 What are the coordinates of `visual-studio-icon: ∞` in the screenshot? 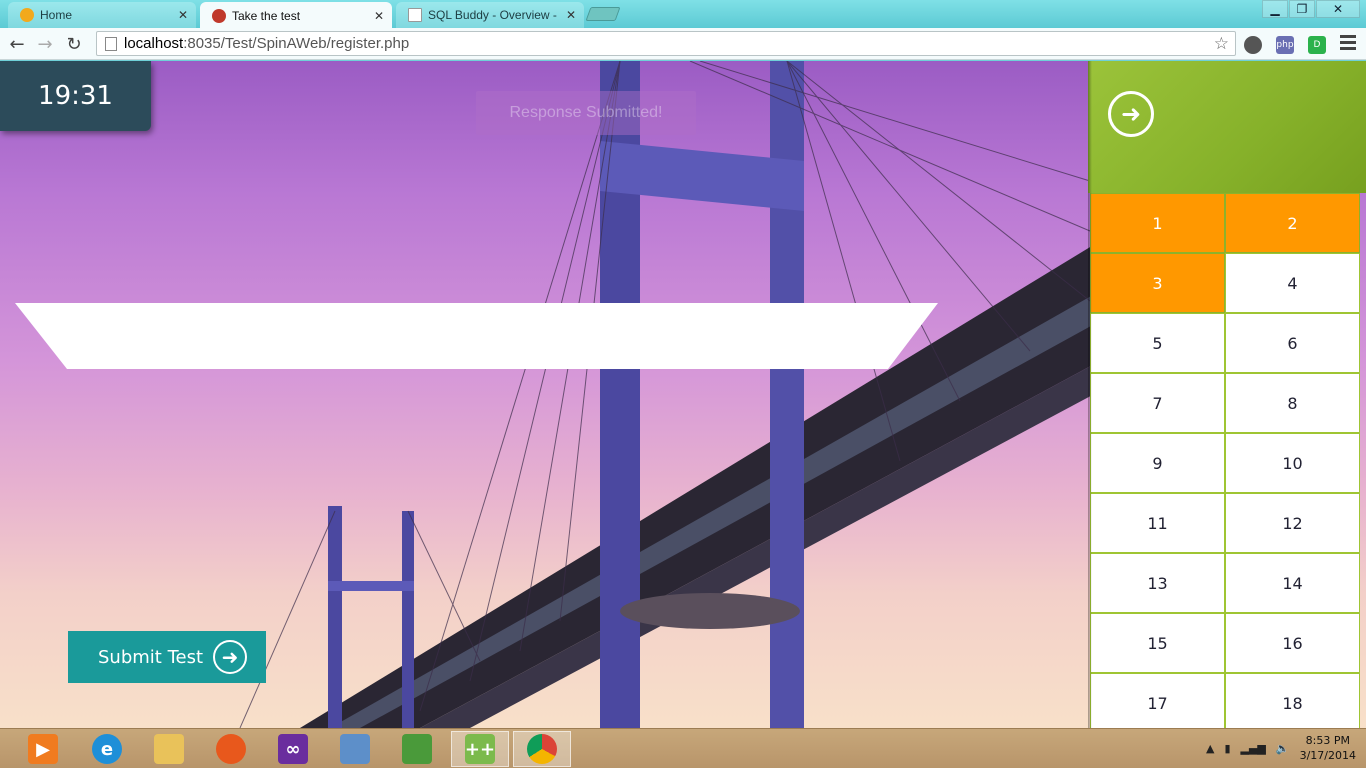 It's located at (293, 749).